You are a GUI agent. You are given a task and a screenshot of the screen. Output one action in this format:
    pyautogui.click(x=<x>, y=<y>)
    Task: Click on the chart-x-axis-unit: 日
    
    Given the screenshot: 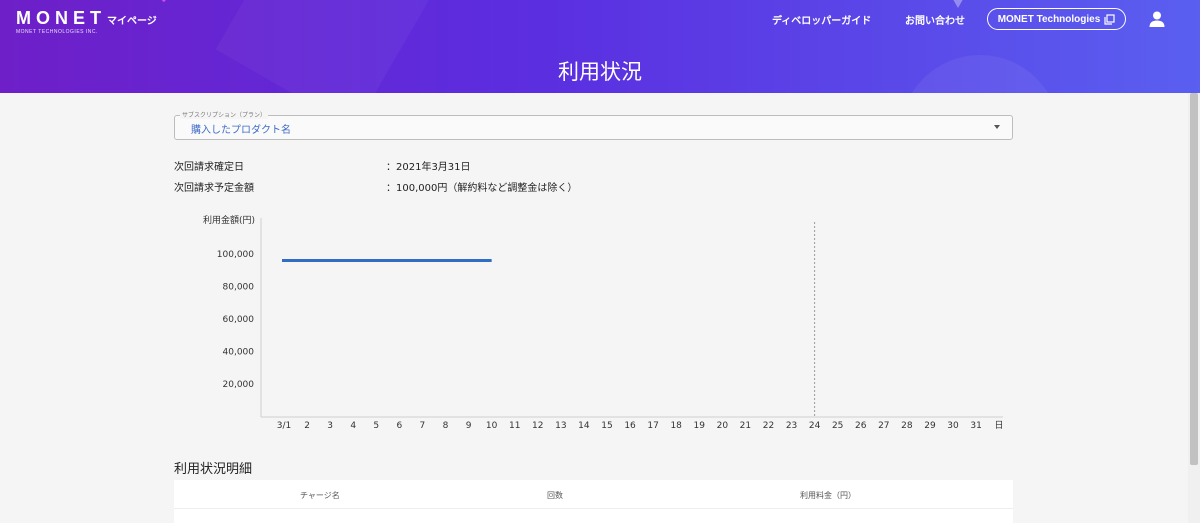 What is the action you would take?
    pyautogui.click(x=998, y=425)
    